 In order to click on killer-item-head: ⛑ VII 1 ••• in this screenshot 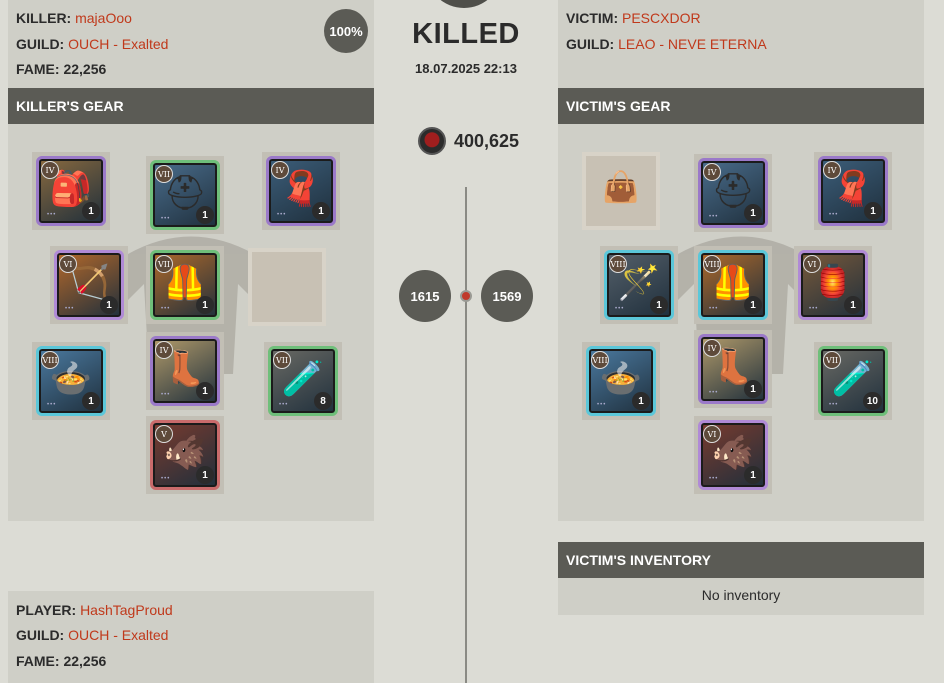, I will do `click(185, 195)`.